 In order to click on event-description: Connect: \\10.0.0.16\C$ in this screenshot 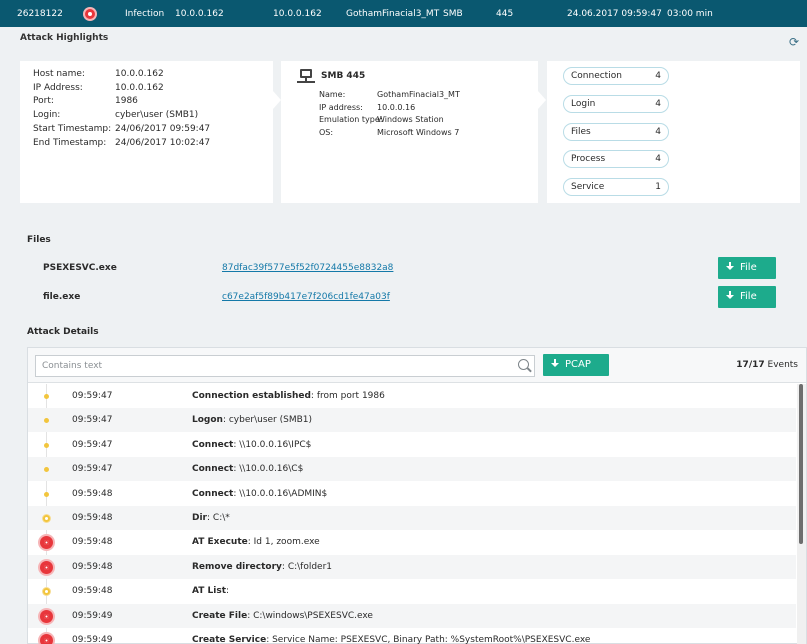, I will do `click(248, 469)`.